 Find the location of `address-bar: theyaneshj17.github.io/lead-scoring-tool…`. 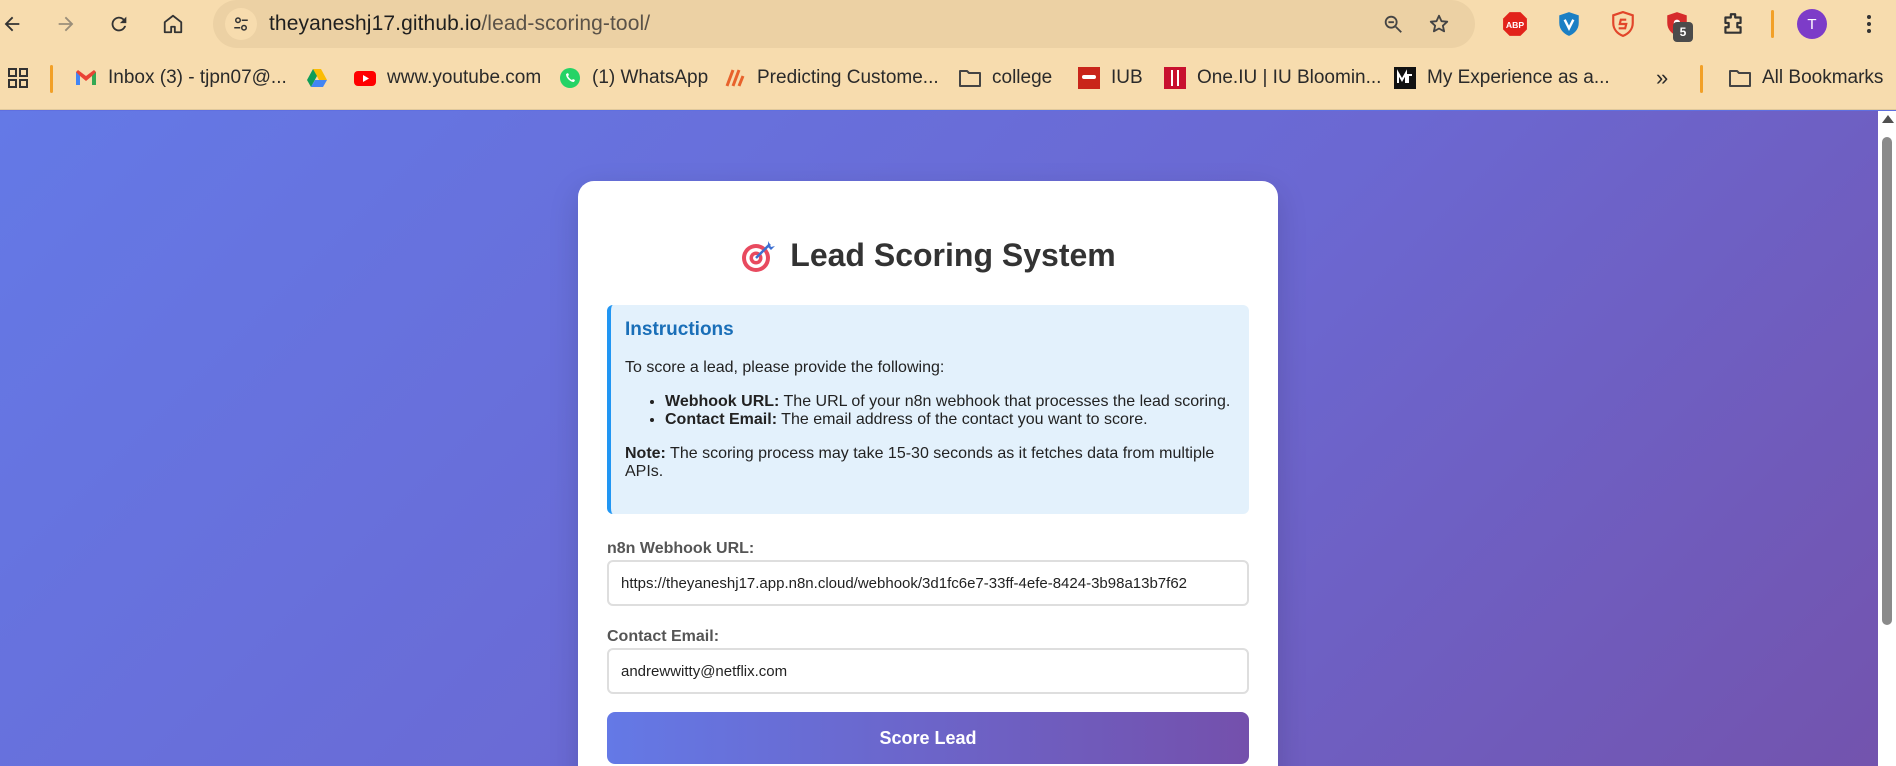

address-bar: theyaneshj17.github.io/lead-scoring-tool… is located at coordinates (844, 24).